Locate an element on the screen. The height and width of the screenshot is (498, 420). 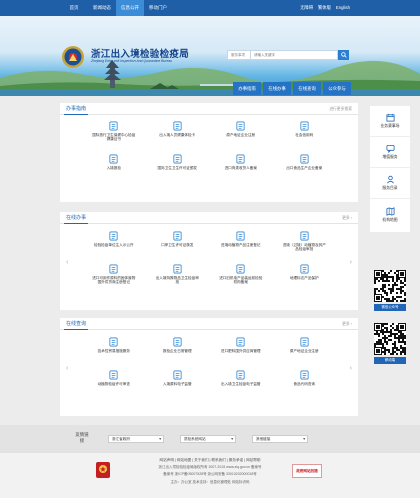
service-item: 动植物检疫许可审查 is located at coordinates (114, 384).